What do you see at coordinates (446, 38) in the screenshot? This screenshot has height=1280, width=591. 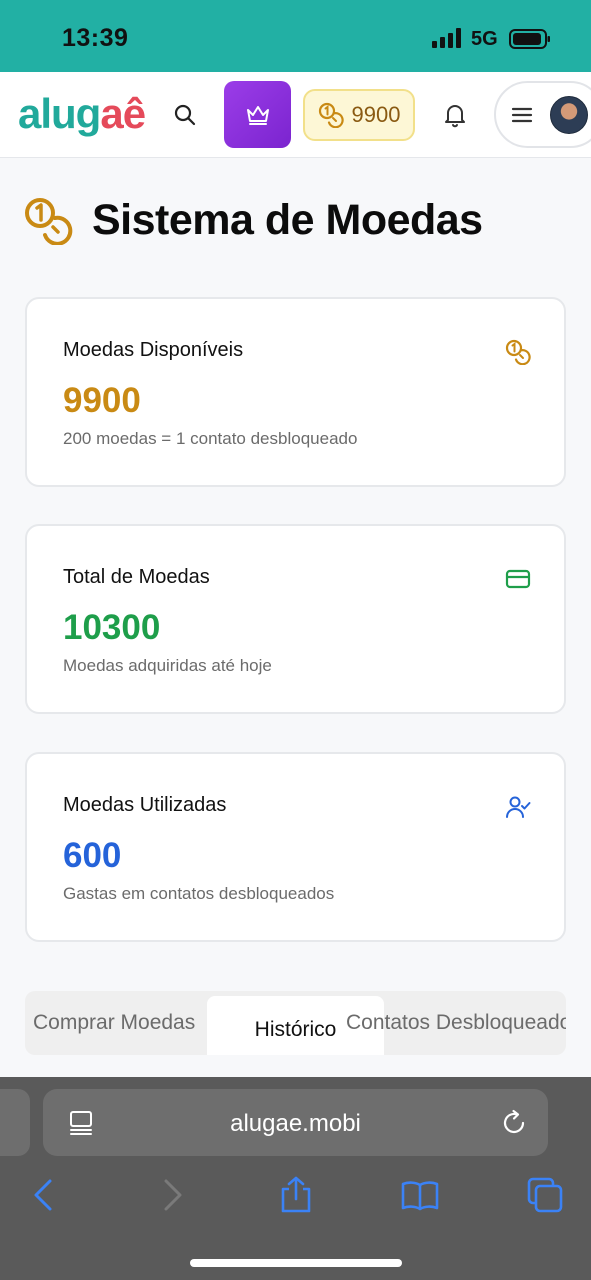 I see `signal-icon` at bounding box center [446, 38].